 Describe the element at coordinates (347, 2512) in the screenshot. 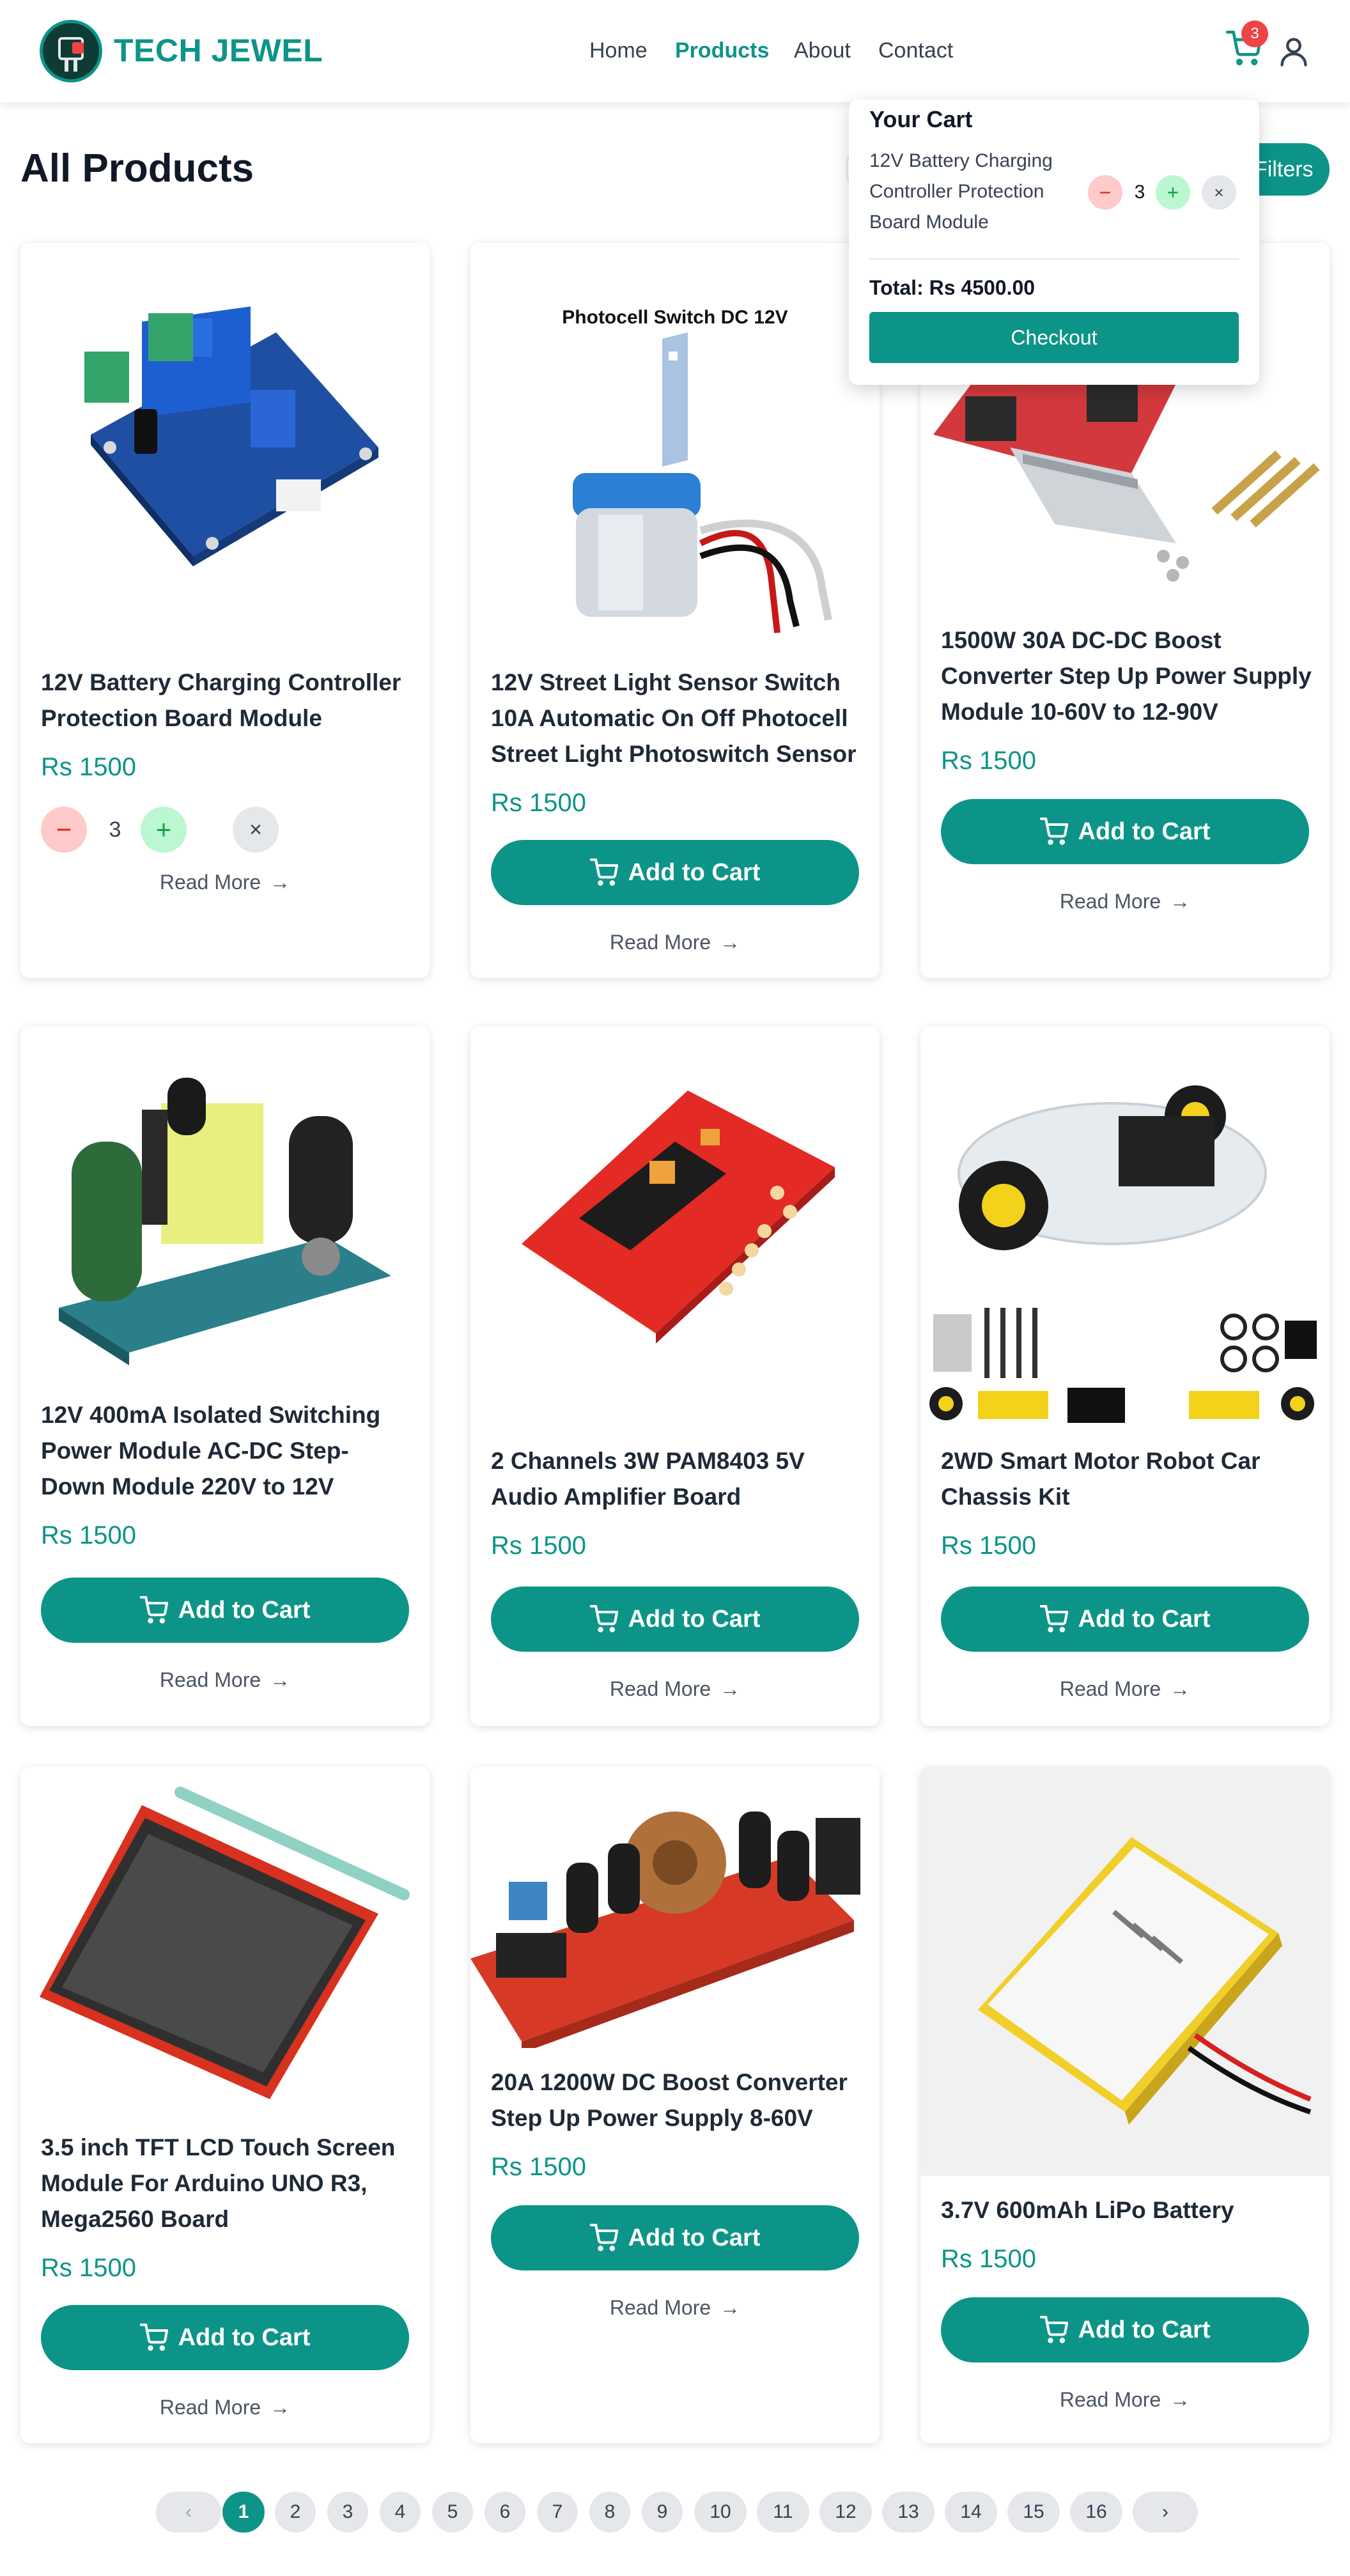

I see `page-button: 3` at that location.